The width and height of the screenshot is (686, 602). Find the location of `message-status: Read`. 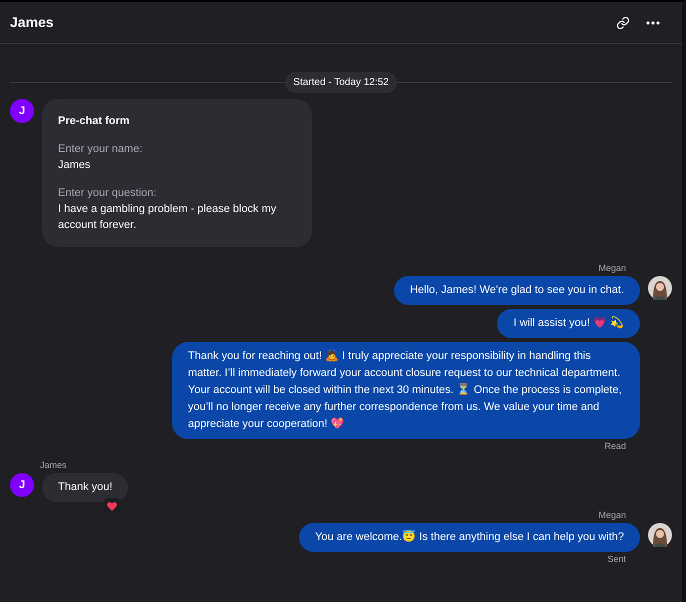

message-status: Read is located at coordinates (615, 446).